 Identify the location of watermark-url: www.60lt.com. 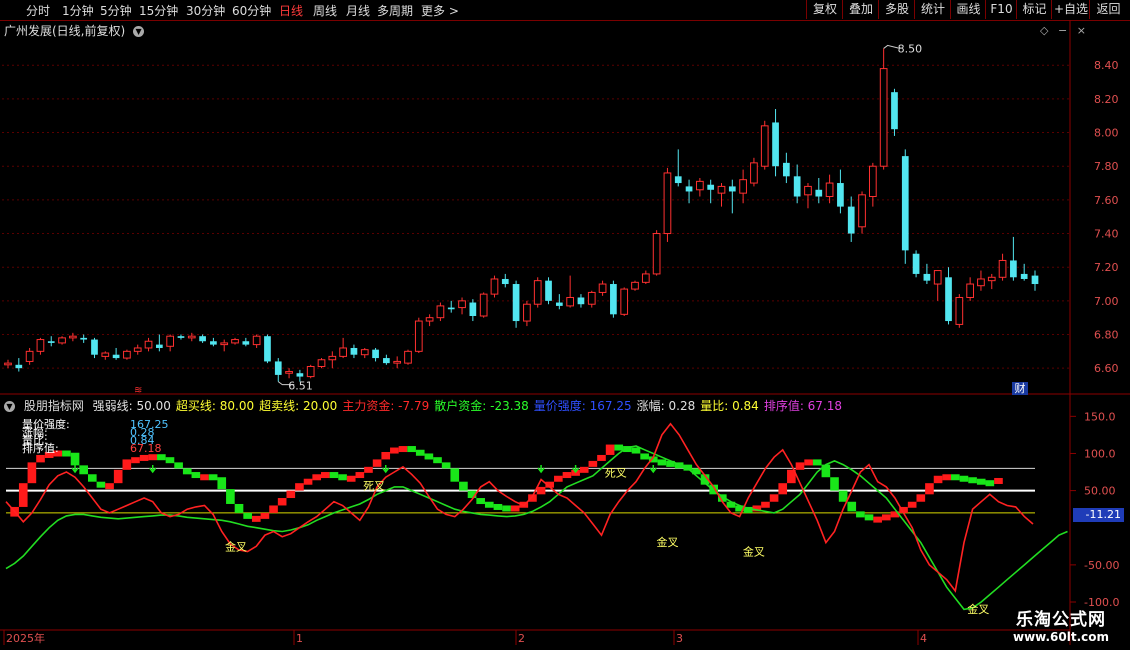
(1061, 637).